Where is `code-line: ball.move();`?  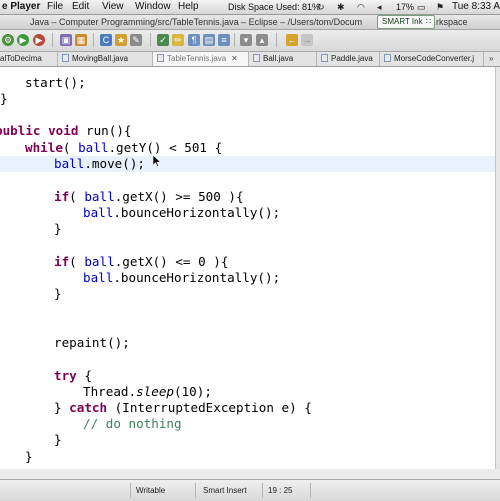
code-line: ball.move(); is located at coordinates (100, 163).